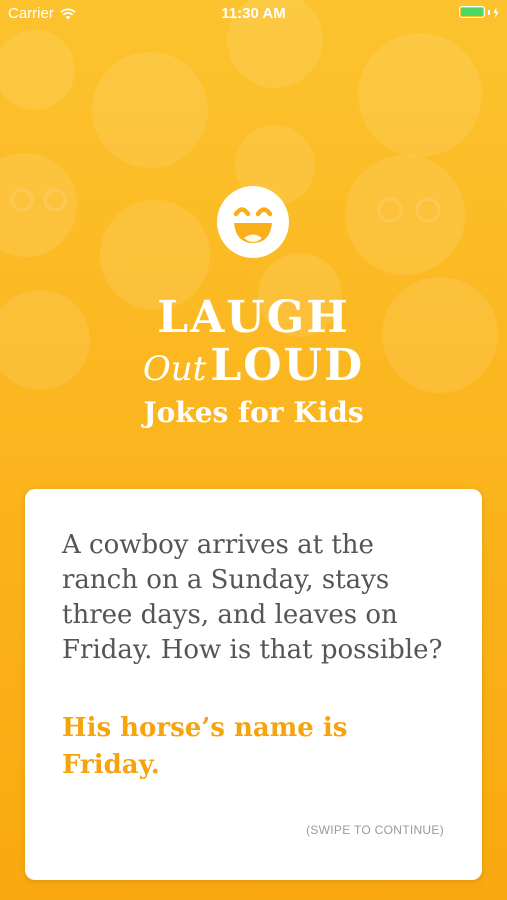  I want to click on logo-out-loud: OutLOUD, so click(253, 365).